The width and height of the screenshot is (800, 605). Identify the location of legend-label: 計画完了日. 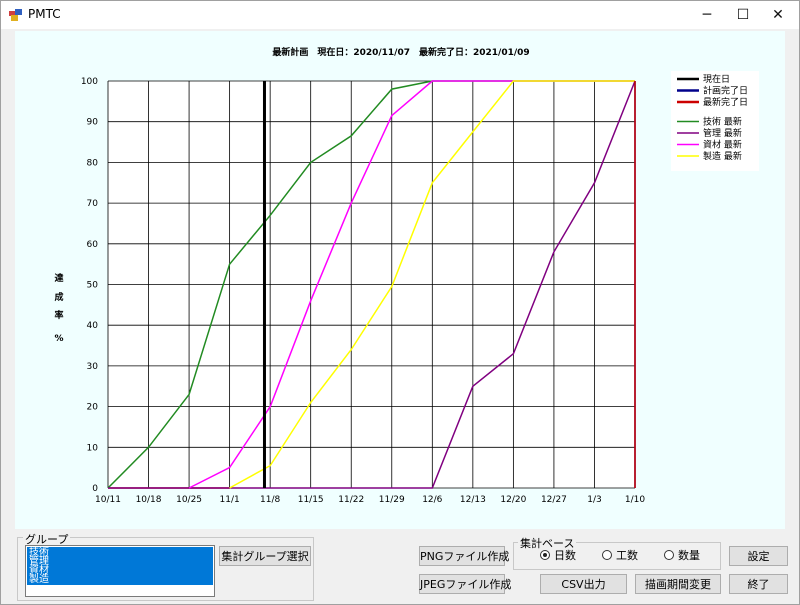
(725, 91).